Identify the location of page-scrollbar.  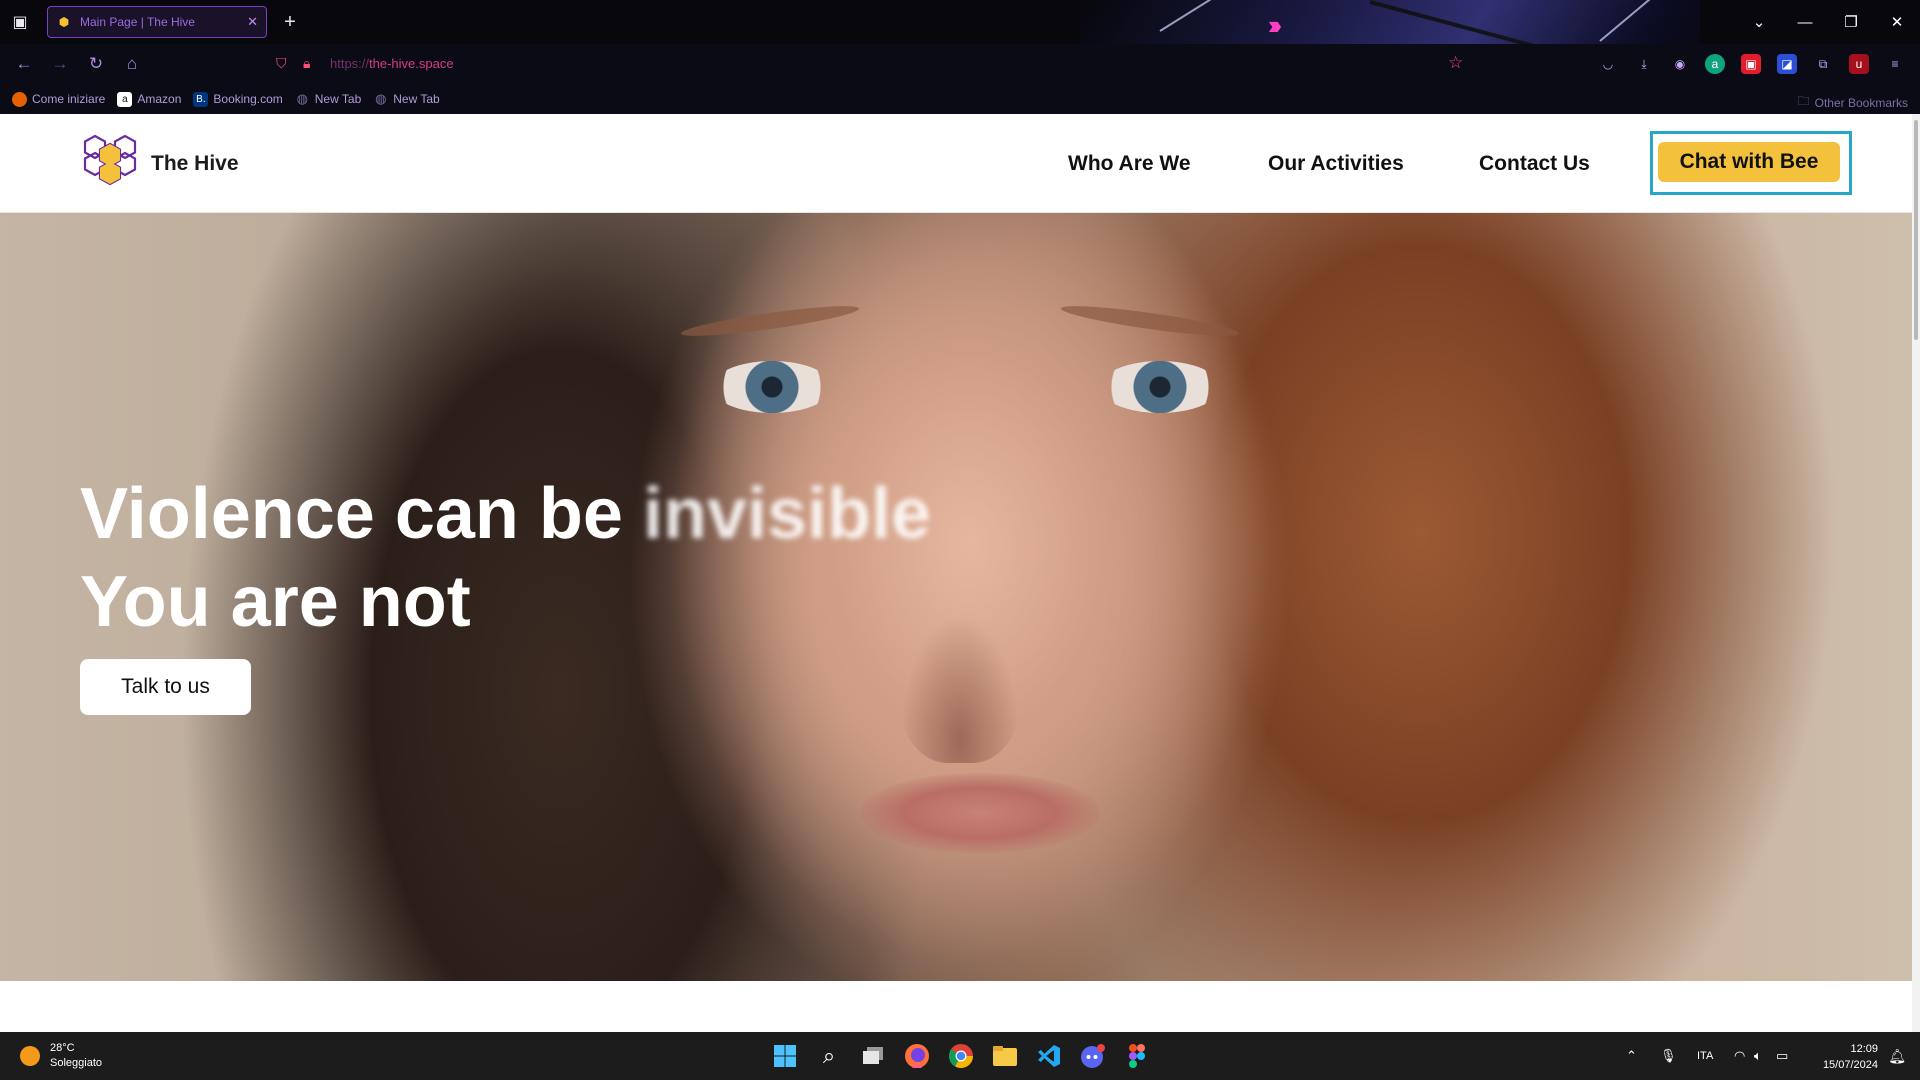
(1916, 573).